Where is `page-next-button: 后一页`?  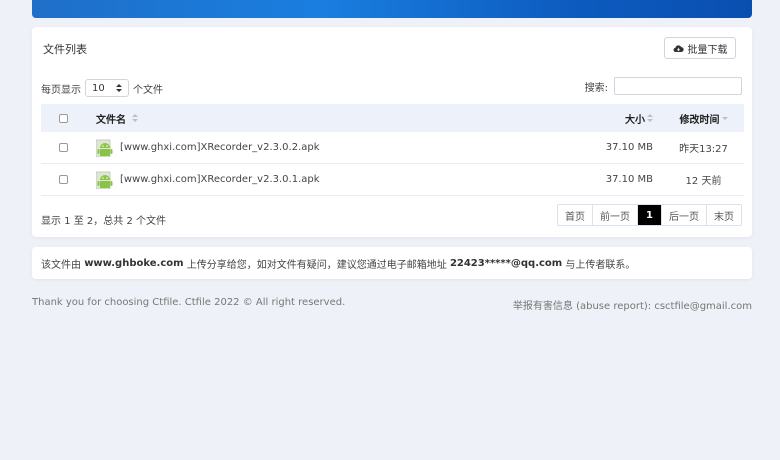
page-next-button: 后一页 is located at coordinates (684, 215).